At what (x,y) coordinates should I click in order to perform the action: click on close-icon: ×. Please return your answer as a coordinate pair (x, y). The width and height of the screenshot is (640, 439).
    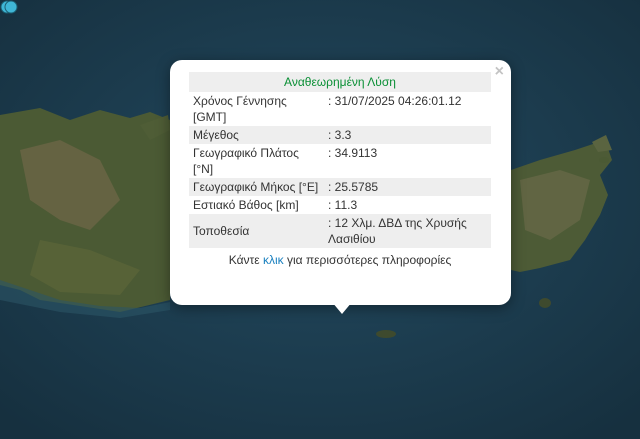
    Looking at the image, I should click on (499, 72).